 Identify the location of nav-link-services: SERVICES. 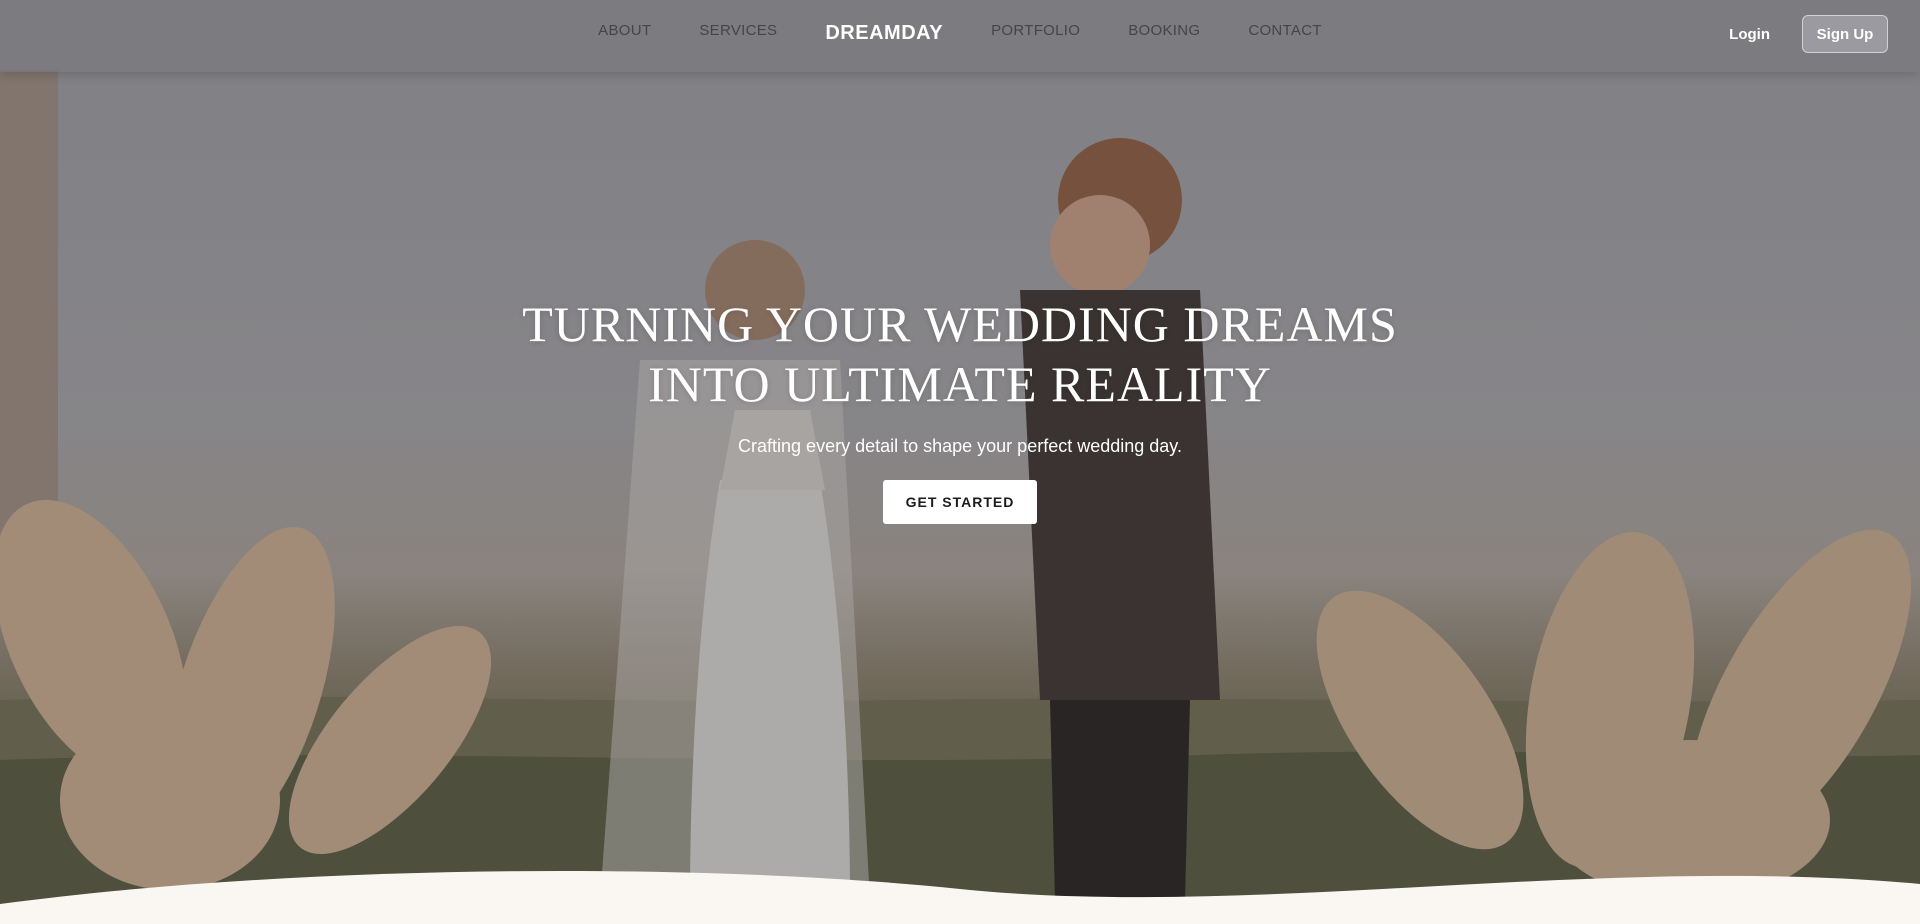
(738, 30).